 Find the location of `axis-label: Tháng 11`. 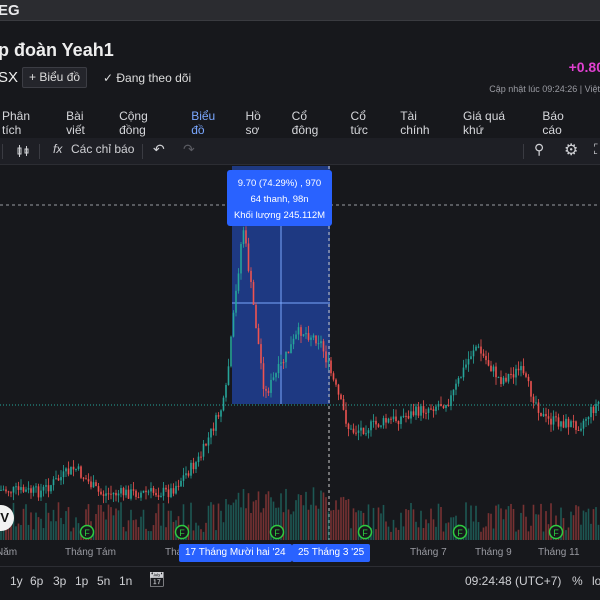

axis-label: Tháng 11 is located at coordinates (559, 552).